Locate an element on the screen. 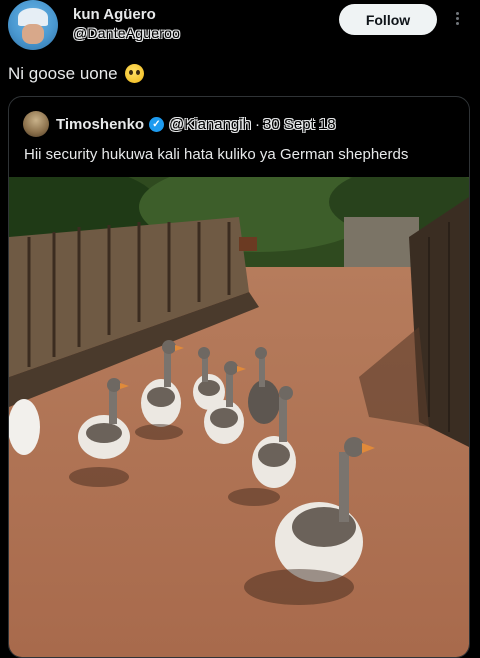 The height and width of the screenshot is (658, 480). tweet-text: Ni goose uone is located at coordinates (76, 74).